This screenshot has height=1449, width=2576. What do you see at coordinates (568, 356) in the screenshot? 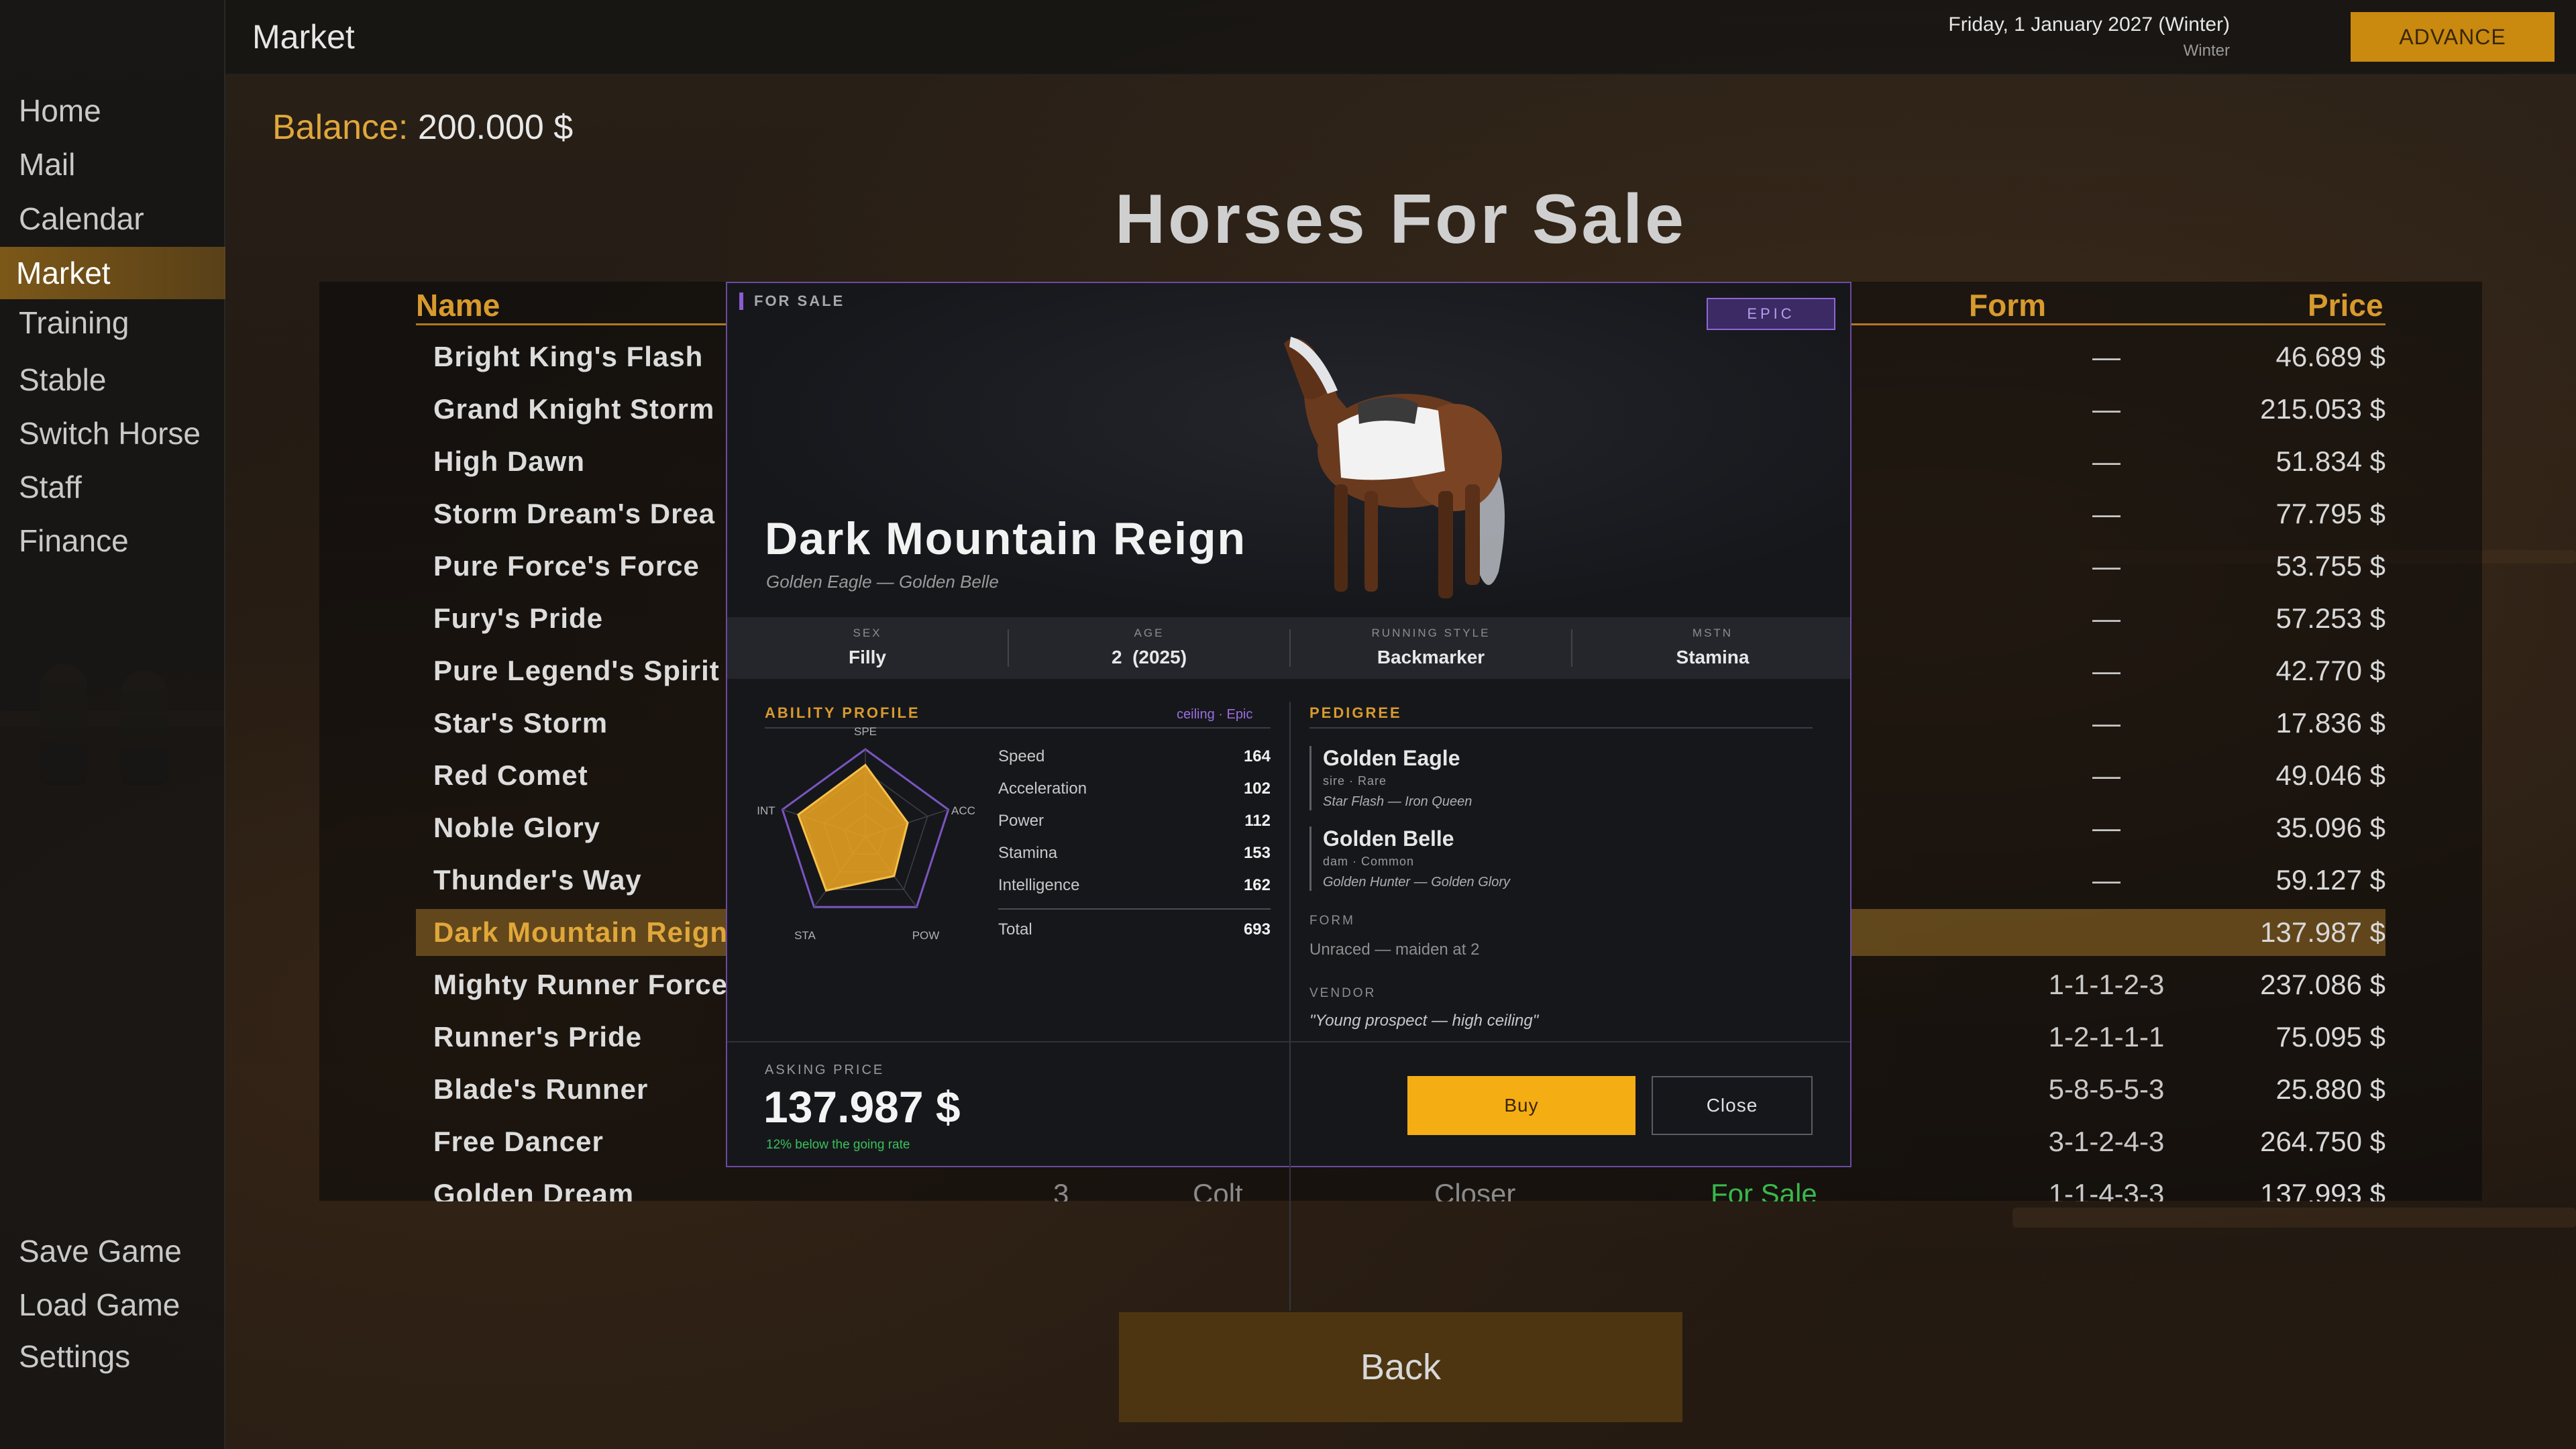
I see `horse-name: Bright King's Flash` at bounding box center [568, 356].